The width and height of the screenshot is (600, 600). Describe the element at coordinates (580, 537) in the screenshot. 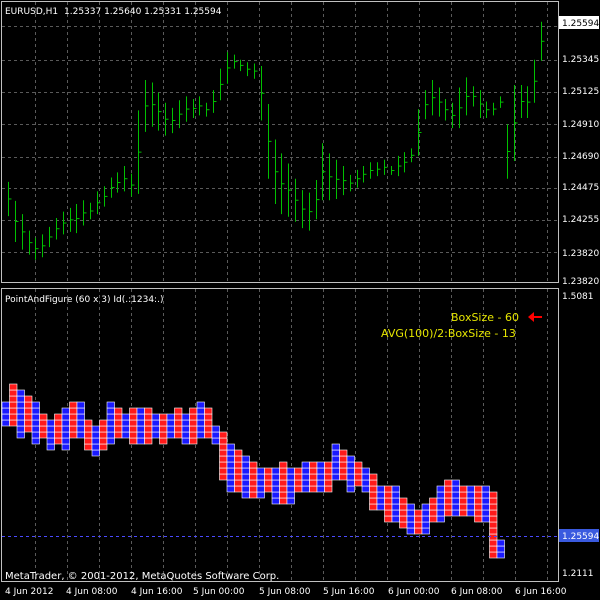

I see `pnf-last-price-label: 1.25594` at that location.